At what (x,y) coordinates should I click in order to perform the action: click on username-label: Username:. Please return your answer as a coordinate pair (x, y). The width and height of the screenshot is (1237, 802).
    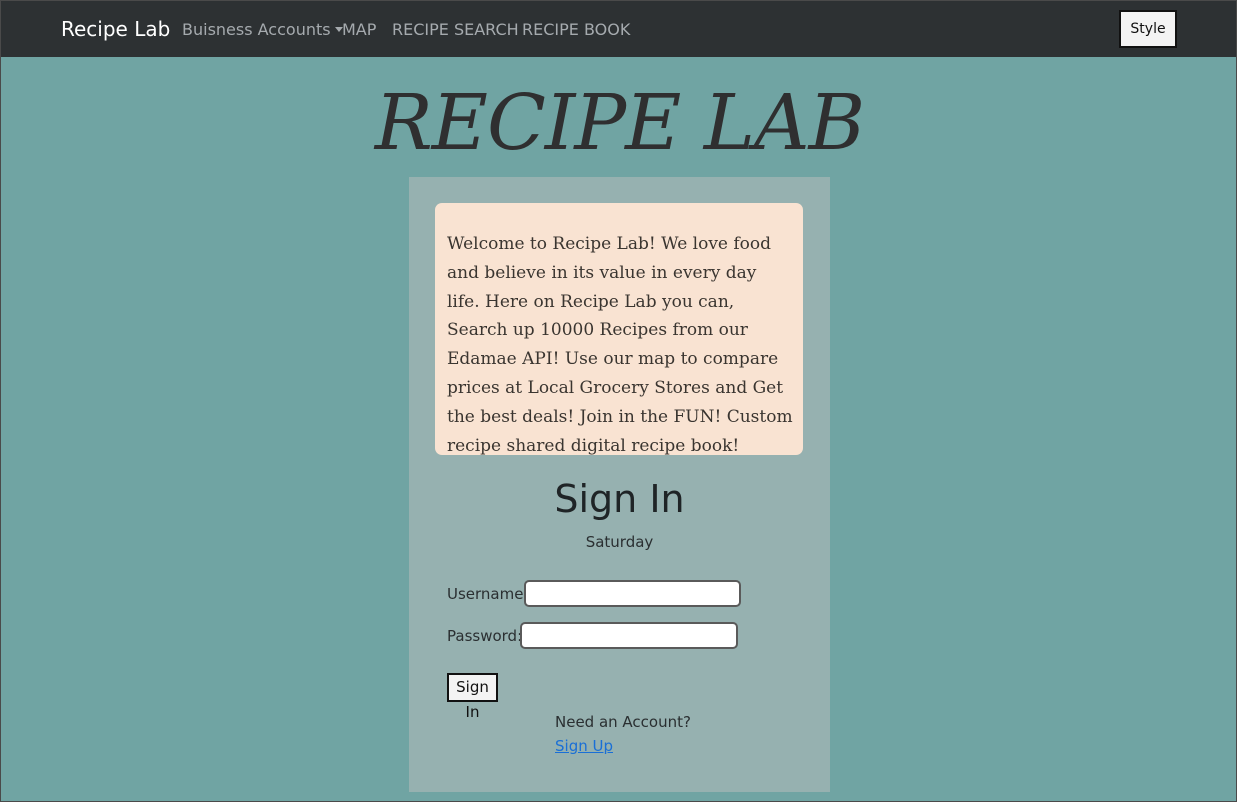
    Looking at the image, I should click on (488, 594).